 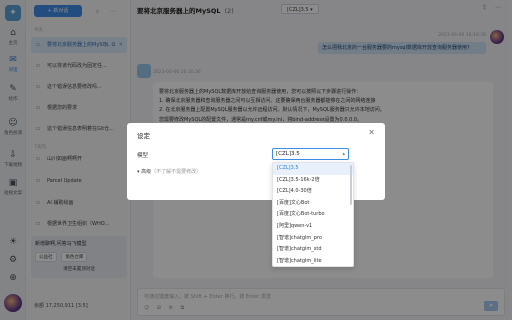 I want to click on model-option: [CZL]3.5, so click(x=313, y=169).